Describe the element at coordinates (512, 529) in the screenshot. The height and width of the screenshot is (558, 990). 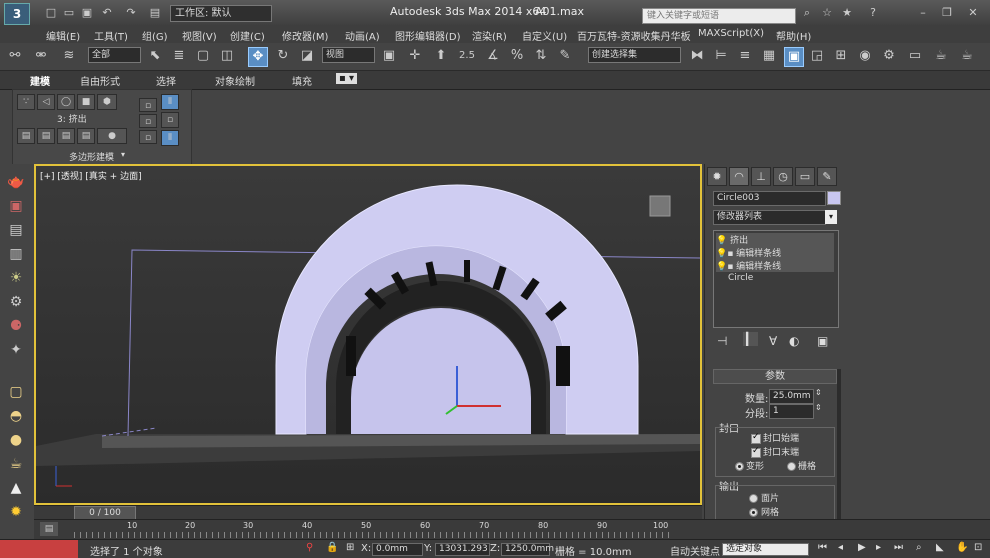
I see `track-bar: ▤ 10 20 30 40 50 60 70 80 90 100` at that location.